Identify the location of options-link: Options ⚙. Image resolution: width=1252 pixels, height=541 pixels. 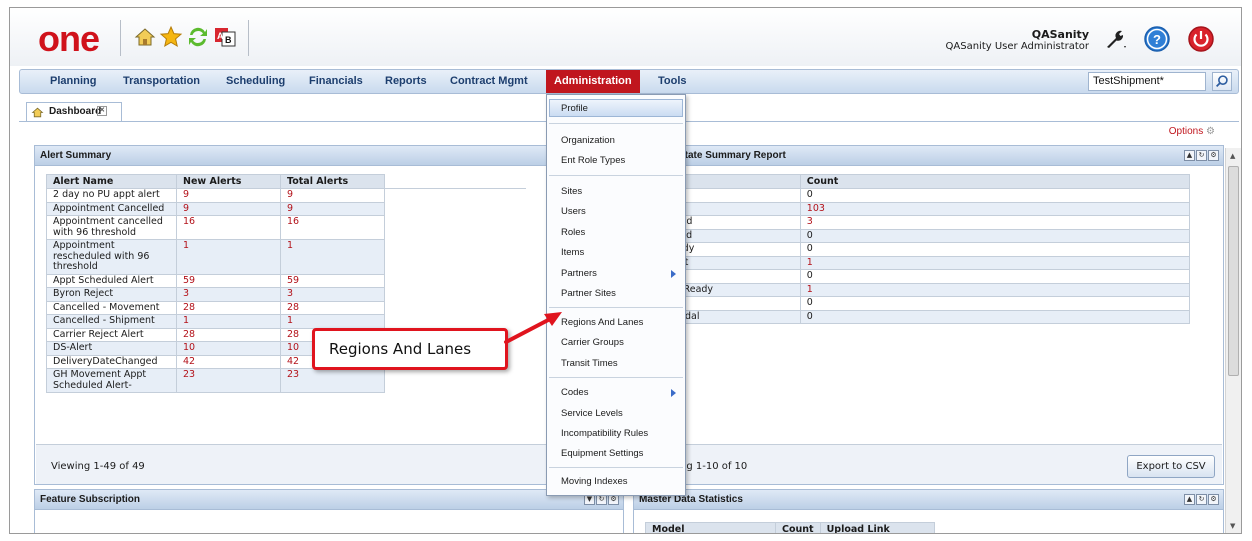
(1192, 131).